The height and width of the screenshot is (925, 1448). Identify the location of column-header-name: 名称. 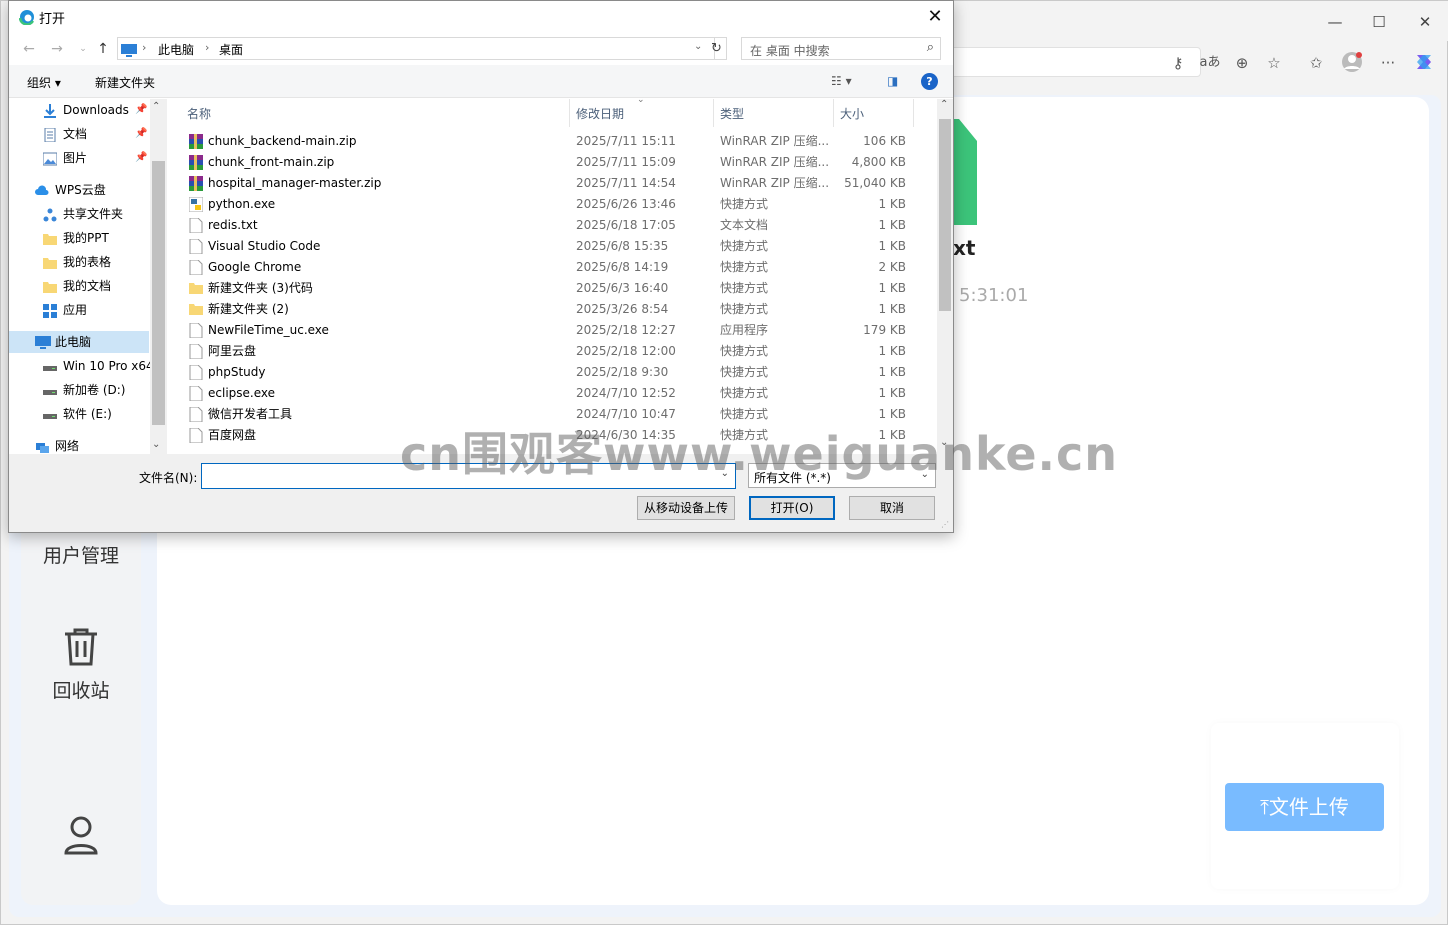
(199, 113).